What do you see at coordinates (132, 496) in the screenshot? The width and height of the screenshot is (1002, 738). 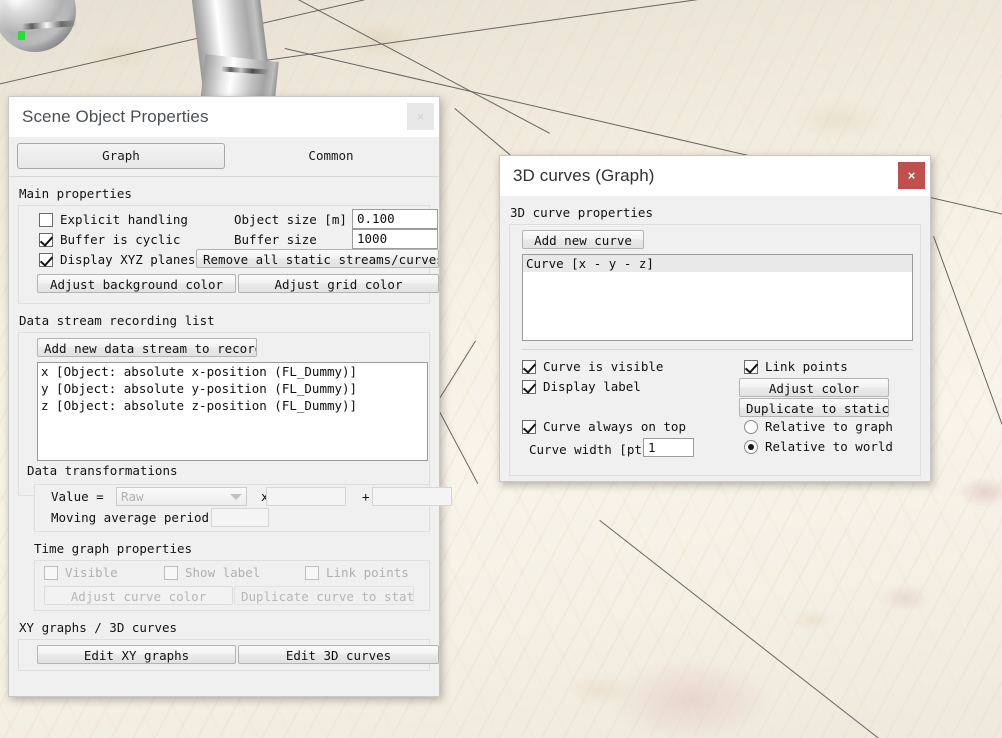 I see `transform-type-value: Raw` at bounding box center [132, 496].